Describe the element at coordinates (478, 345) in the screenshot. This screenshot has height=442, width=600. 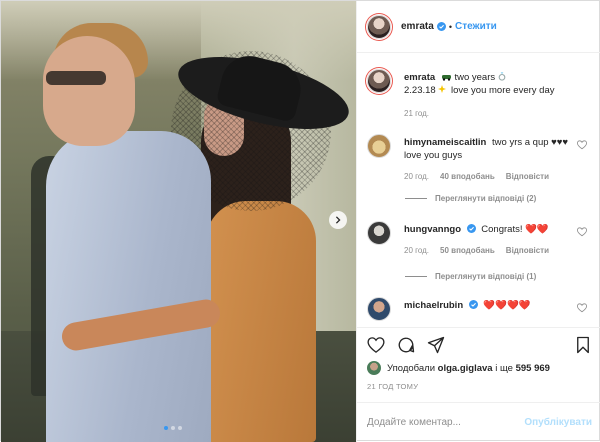
I see `post-actions-bar` at that location.